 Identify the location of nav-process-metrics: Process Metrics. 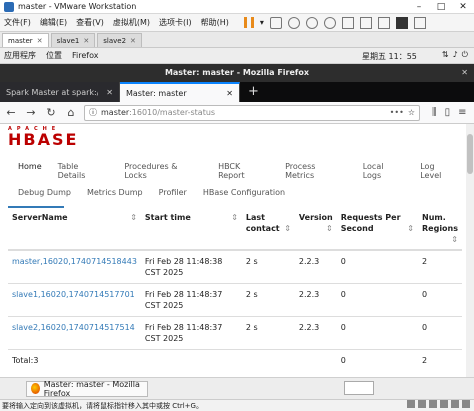
(316, 171).